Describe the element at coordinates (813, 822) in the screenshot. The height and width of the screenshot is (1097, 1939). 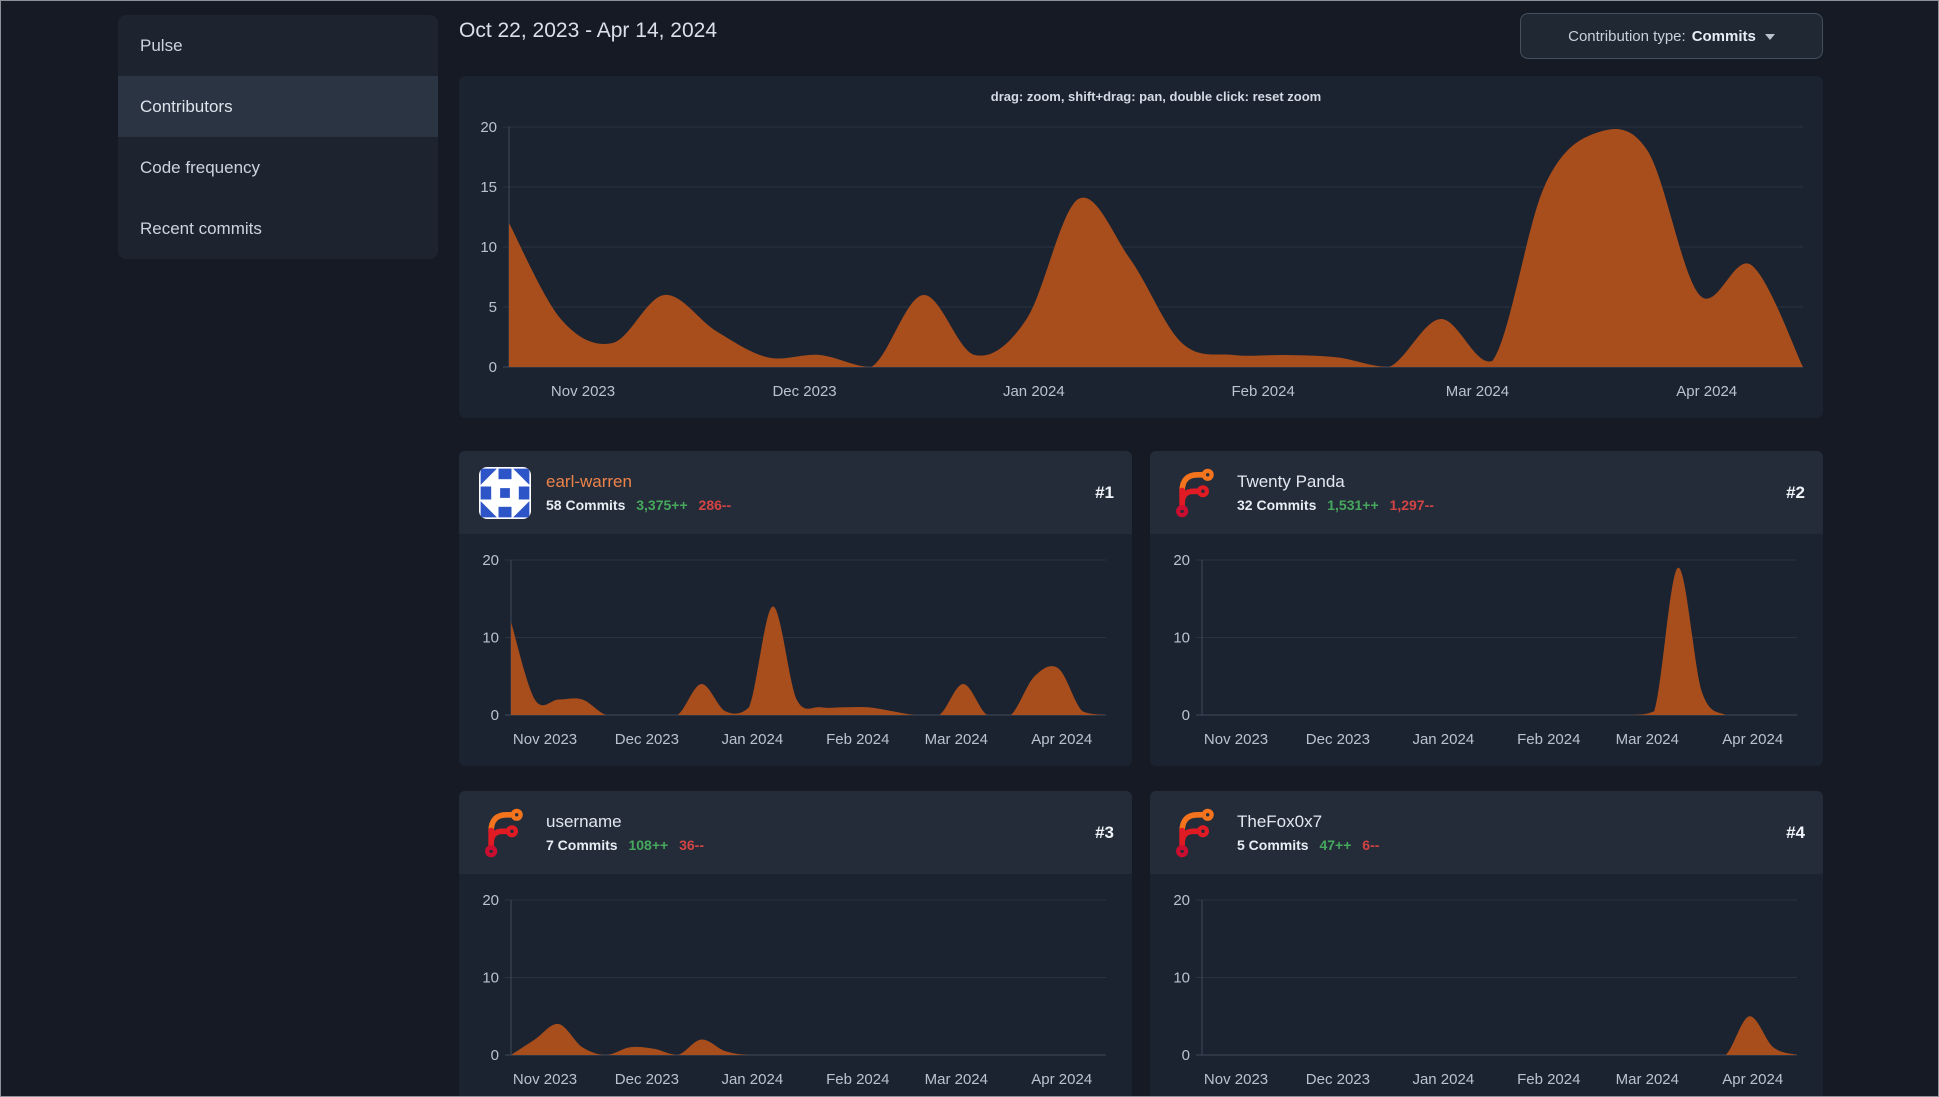
I see `contributor-name-link: username` at that location.